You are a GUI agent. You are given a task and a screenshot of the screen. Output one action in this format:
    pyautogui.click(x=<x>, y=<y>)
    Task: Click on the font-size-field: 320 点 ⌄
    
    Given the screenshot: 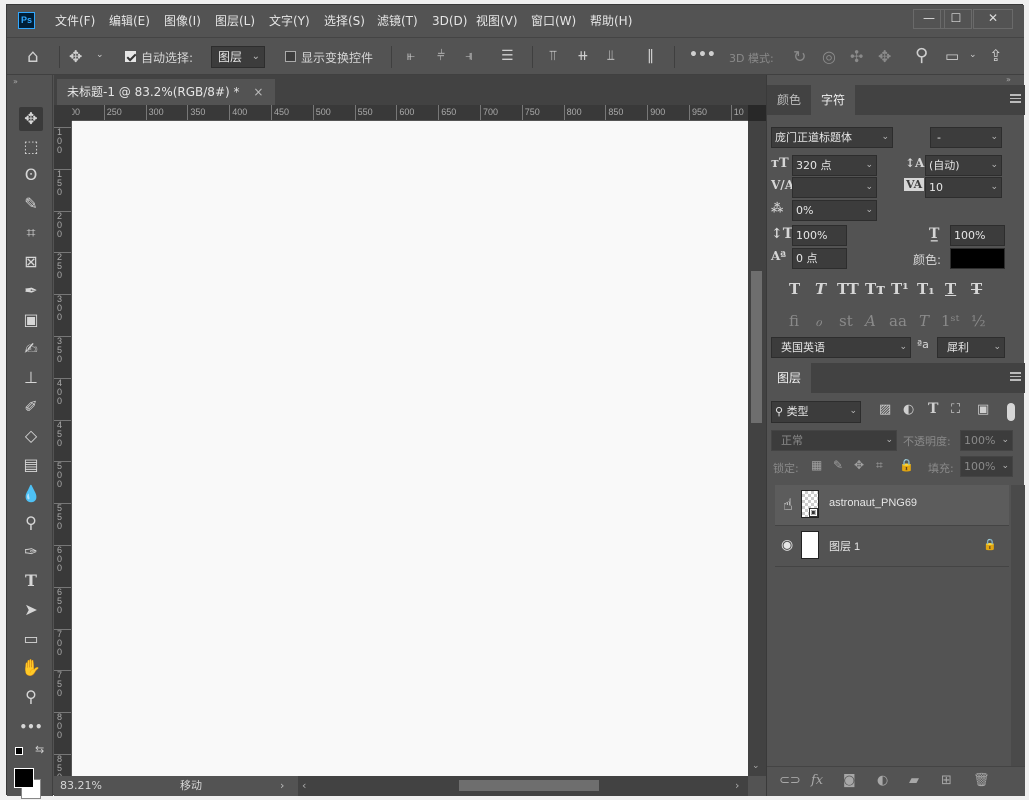 What is the action you would take?
    pyautogui.click(x=834, y=165)
    